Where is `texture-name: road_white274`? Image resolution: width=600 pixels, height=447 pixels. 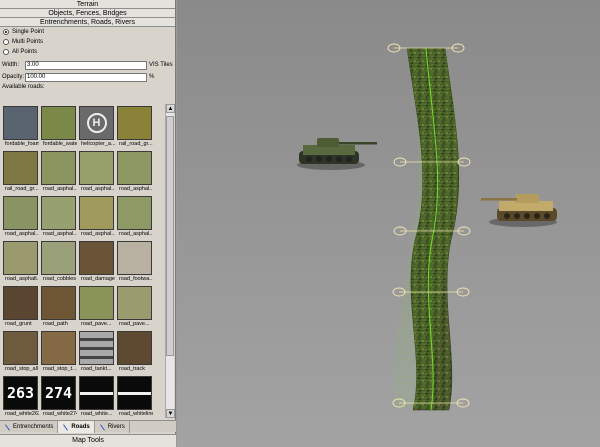 texture-name: road_white274 is located at coordinates (60, 414).